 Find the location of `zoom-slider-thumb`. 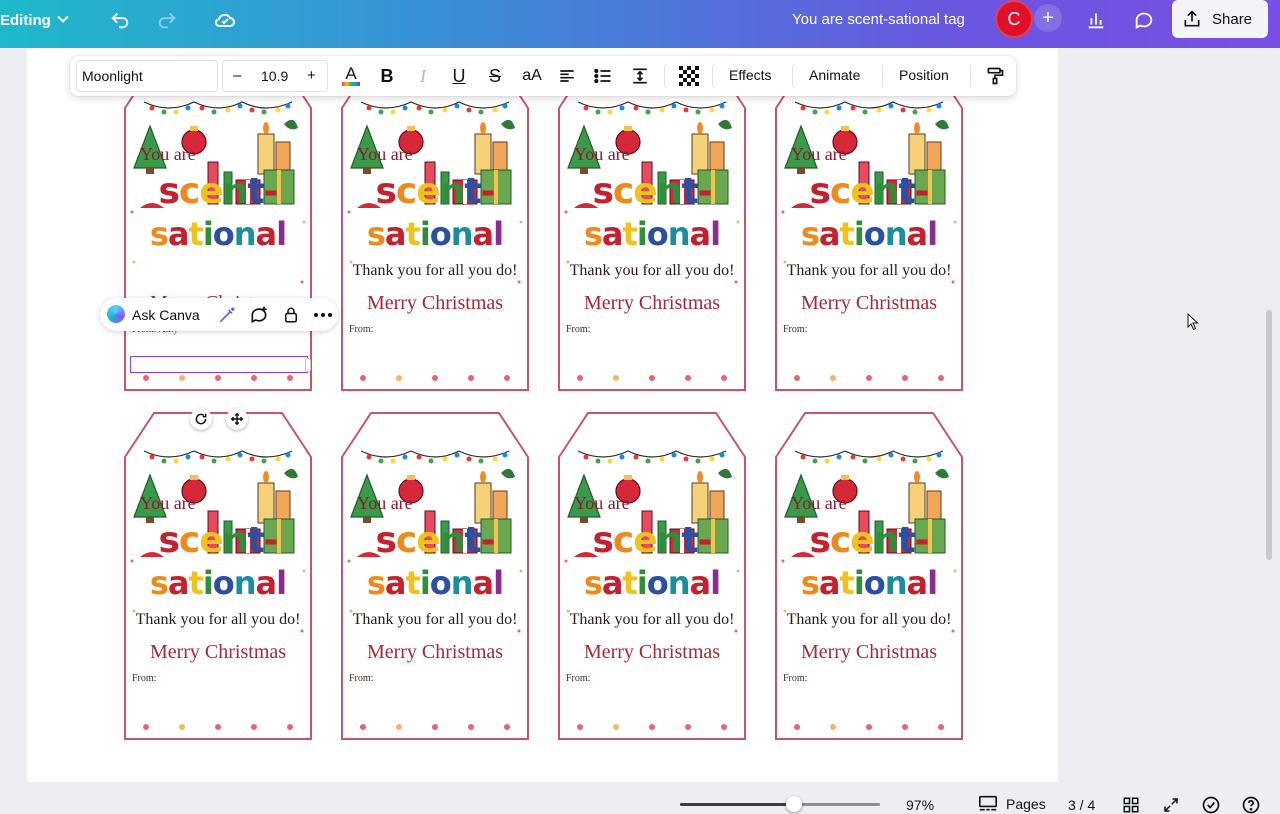

zoom-slider-thumb is located at coordinates (794, 804).